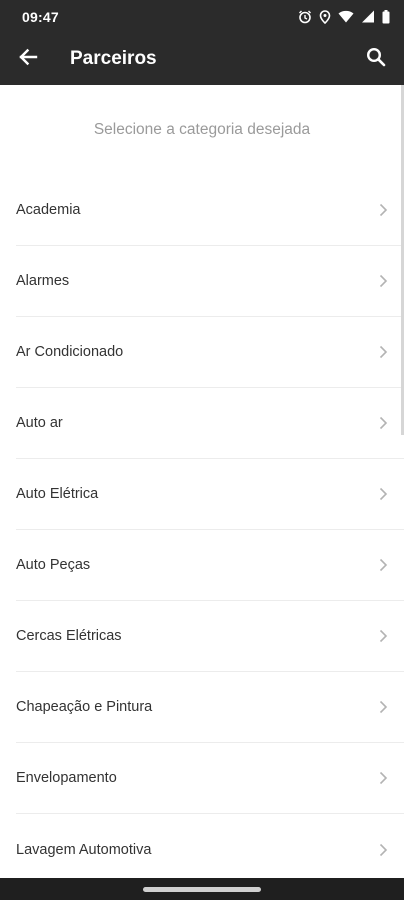 This screenshot has height=900, width=404. I want to click on list-item-label: Auto ar, so click(39, 423).